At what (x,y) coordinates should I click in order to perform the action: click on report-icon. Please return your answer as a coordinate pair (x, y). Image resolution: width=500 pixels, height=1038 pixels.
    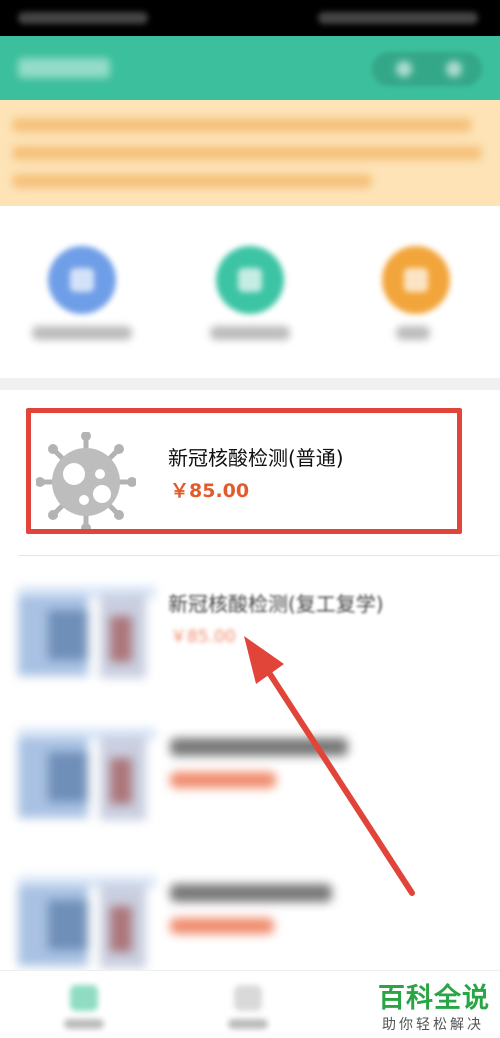
    Looking at the image, I should click on (250, 280).